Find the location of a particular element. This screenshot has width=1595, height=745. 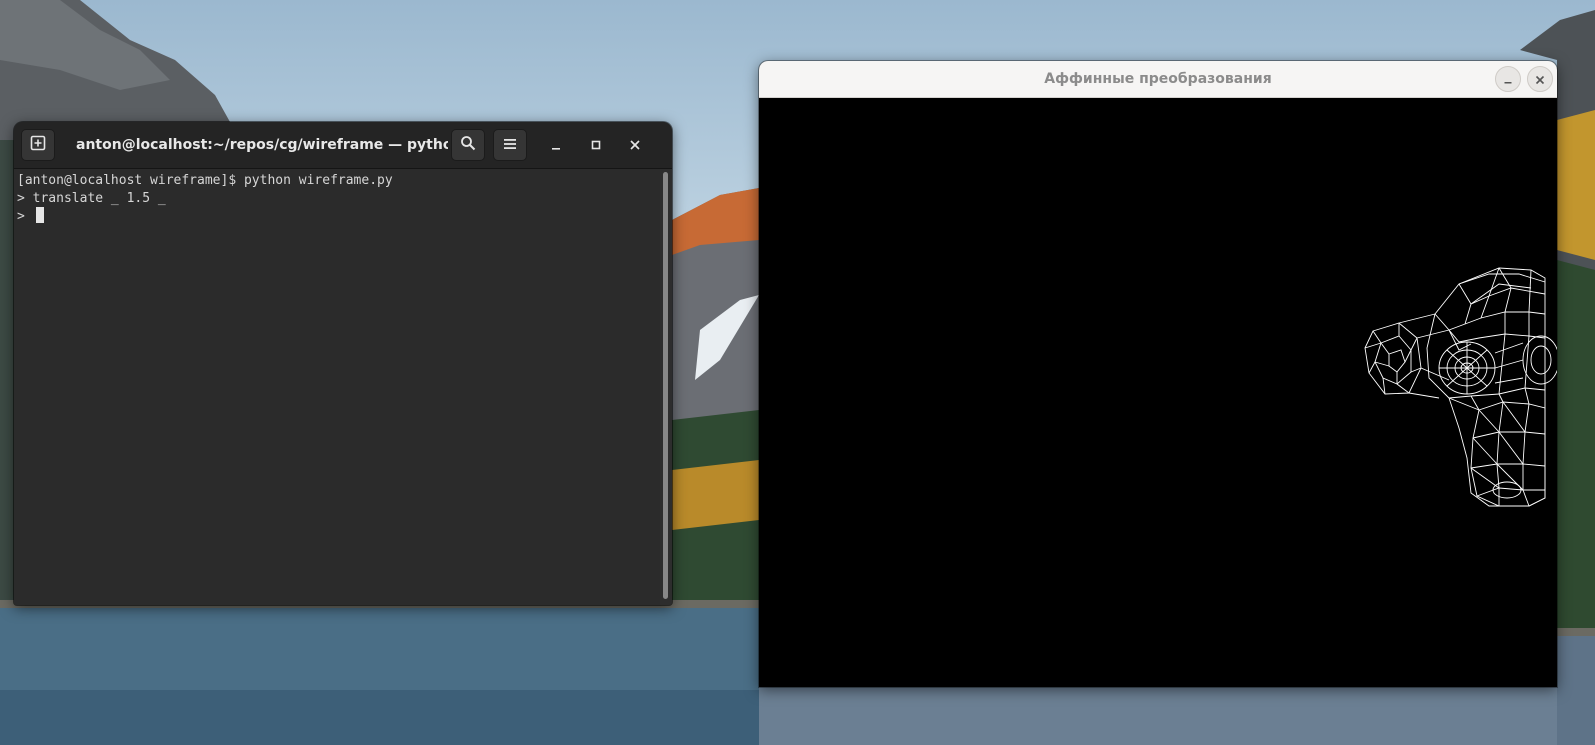

scrollbar-thumb is located at coordinates (665, 385).